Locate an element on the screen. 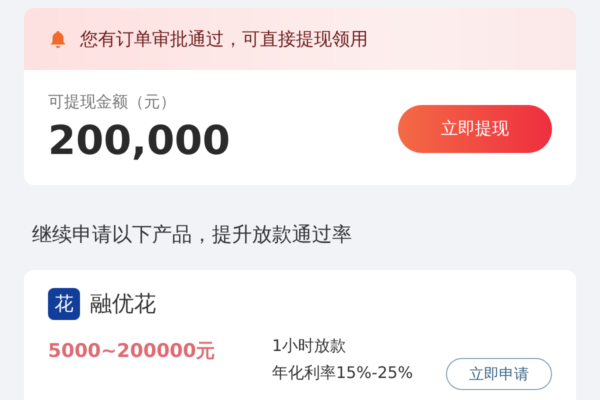 This screenshot has width=600, height=400. notice-text: 您有订单审批通过，可直接提现领用 is located at coordinates (224, 39).